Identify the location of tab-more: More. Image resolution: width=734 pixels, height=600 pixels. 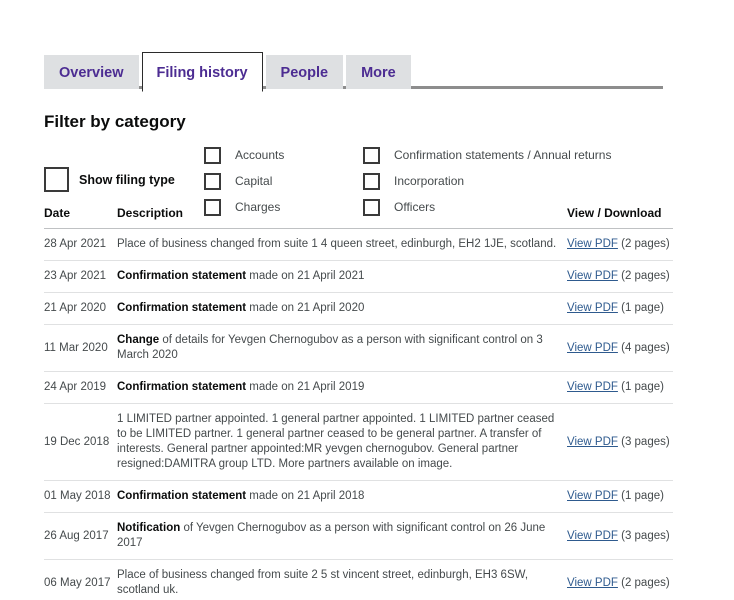
(378, 72).